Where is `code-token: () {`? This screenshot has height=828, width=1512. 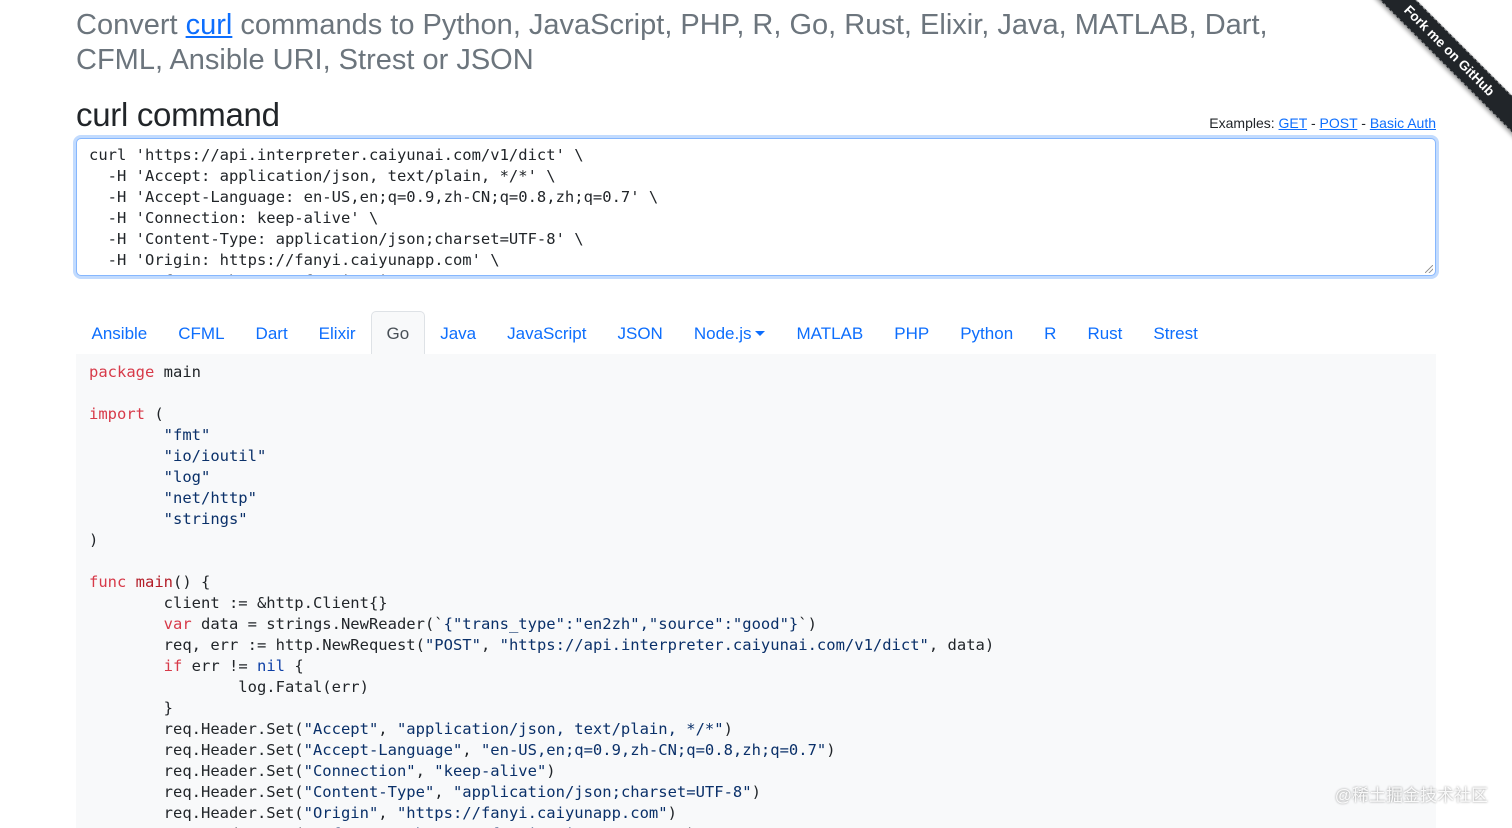 code-token: () { is located at coordinates (192, 582).